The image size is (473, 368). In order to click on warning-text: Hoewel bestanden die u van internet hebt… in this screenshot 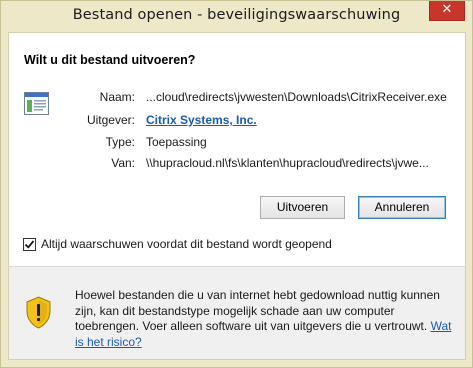, I will do `click(257, 310)`.